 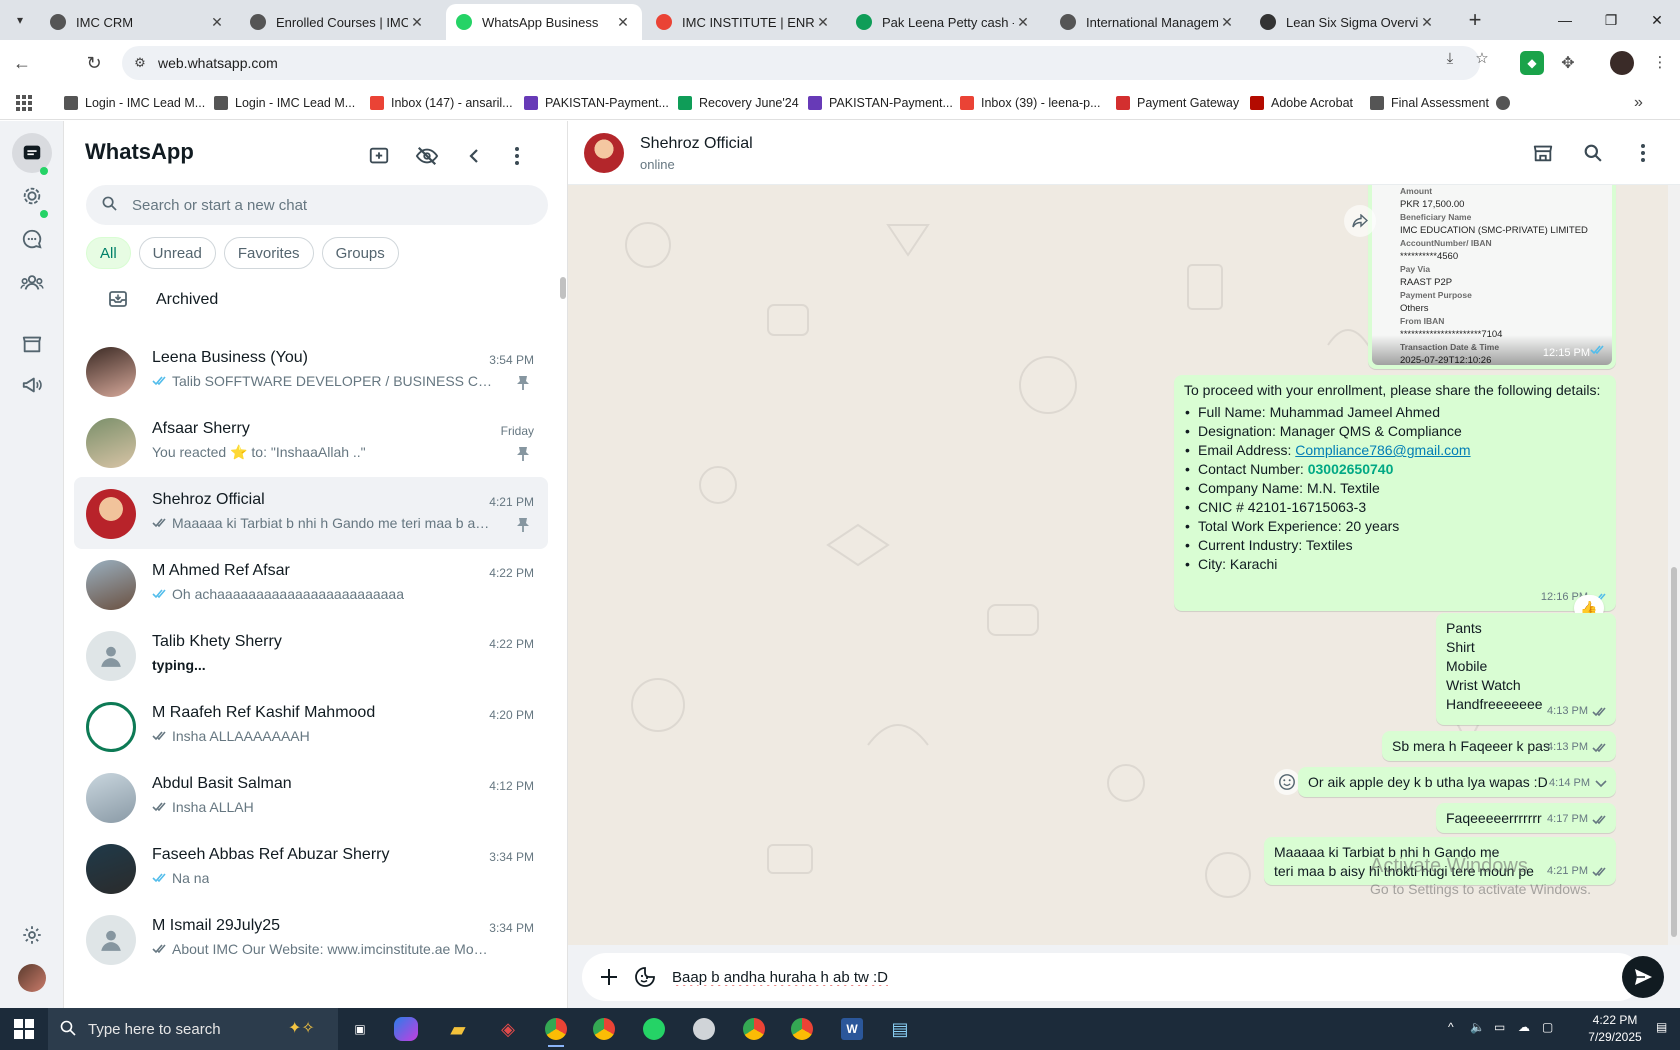 I want to click on browser-tab: WhatsApp Business ✕, so click(x=544, y=22).